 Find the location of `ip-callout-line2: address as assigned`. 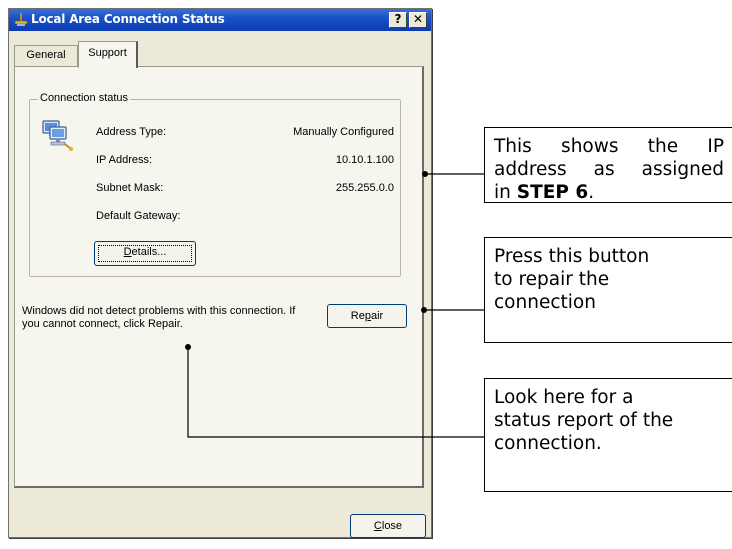

ip-callout-line2: address as assigned is located at coordinates (609, 169).